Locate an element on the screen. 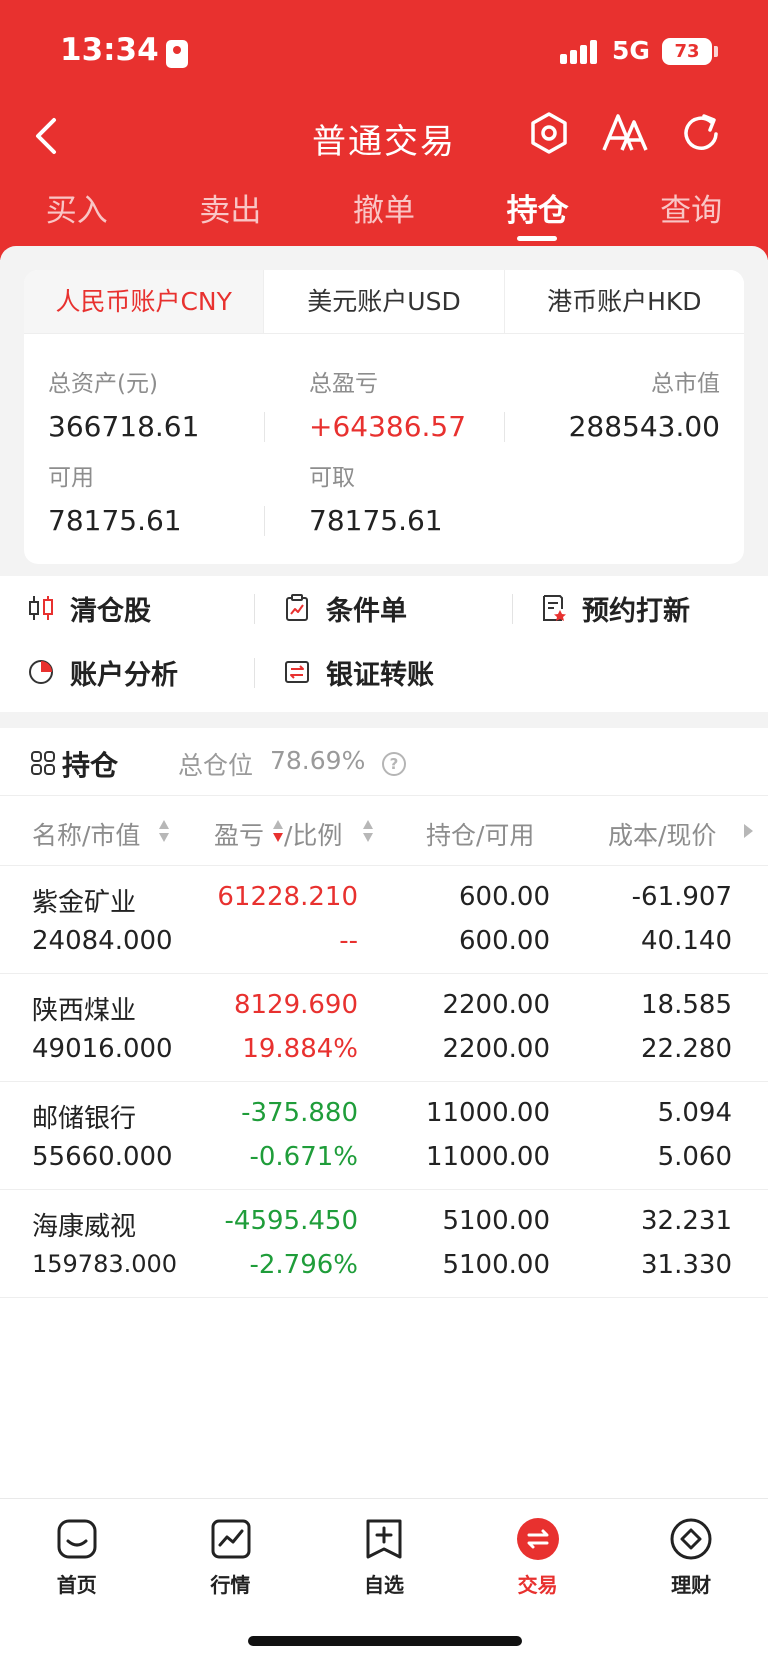  grid-icon is located at coordinates (43, 763).